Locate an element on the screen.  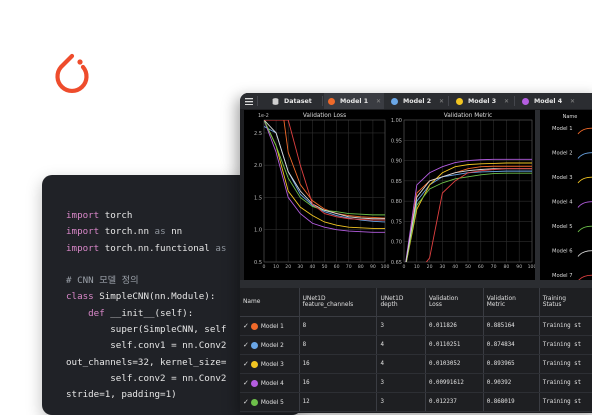
tab-model-1: Model 1 ✕ is located at coordinates (354, 101).